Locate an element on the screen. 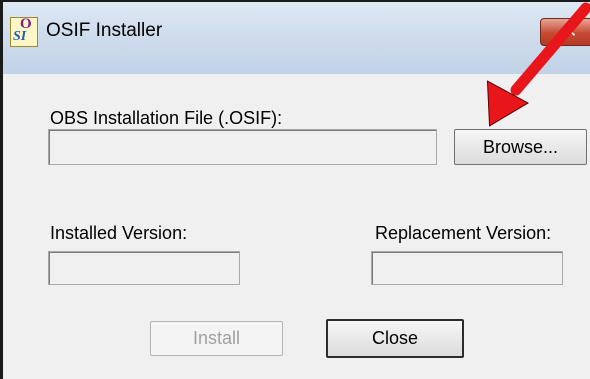  red-arrow-icon is located at coordinates (538, 64).